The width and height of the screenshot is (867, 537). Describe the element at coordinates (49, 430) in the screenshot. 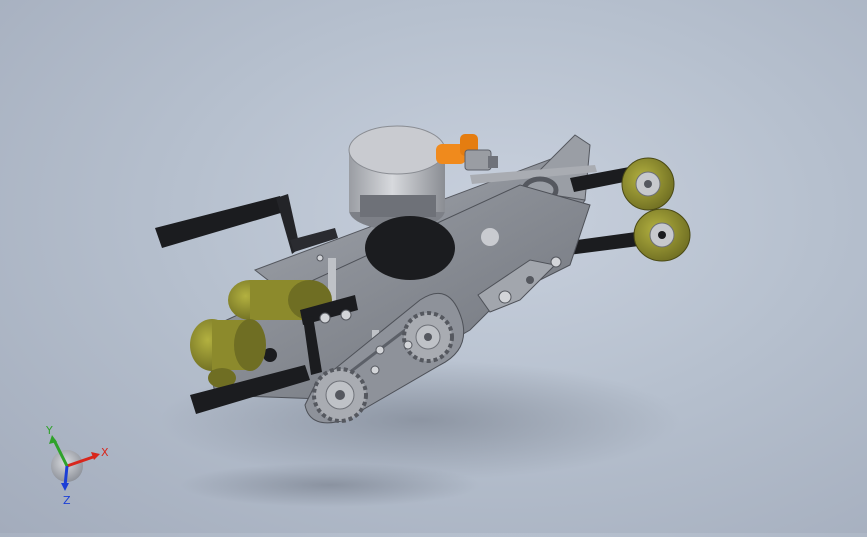

I see `y-axis-label: Y` at that location.